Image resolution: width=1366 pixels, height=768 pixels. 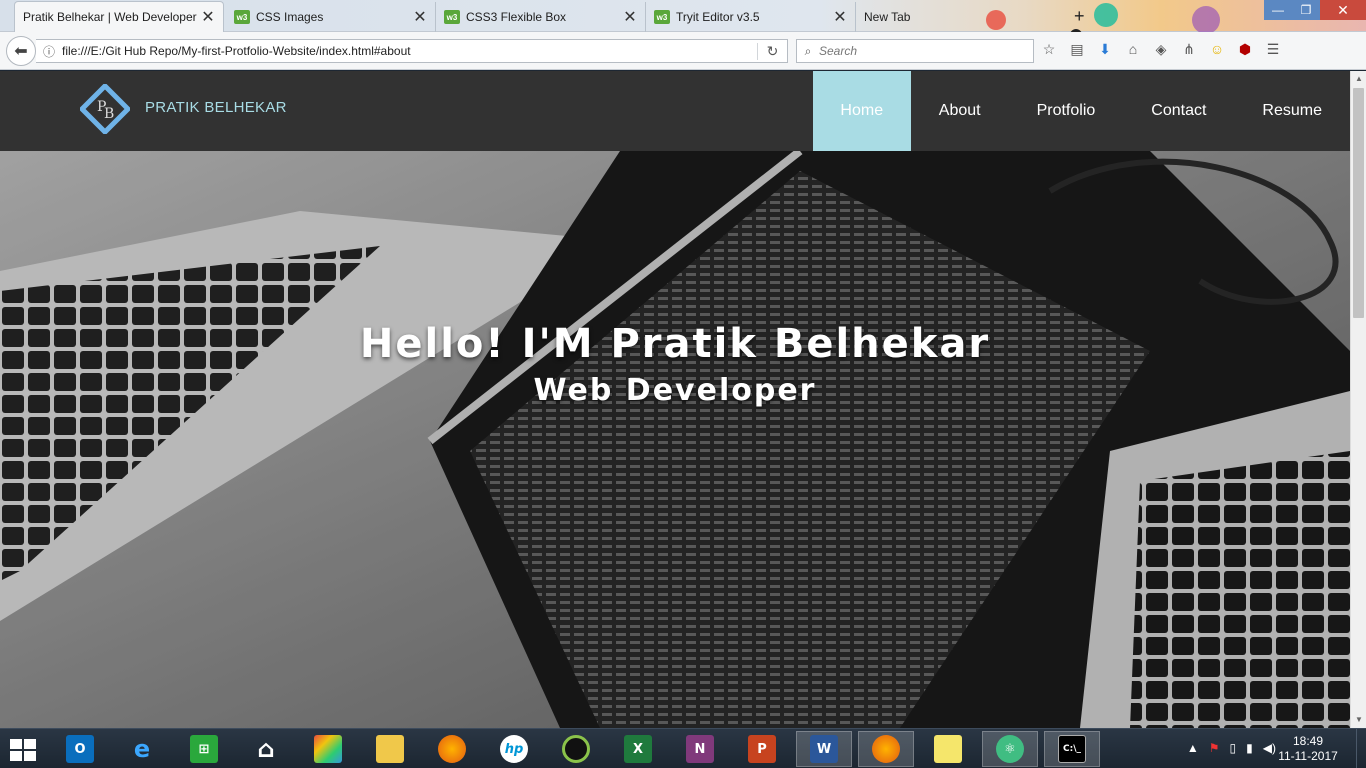 What do you see at coordinates (1049, 49) in the screenshot?
I see `bookmark-star-icon: ☆` at bounding box center [1049, 49].